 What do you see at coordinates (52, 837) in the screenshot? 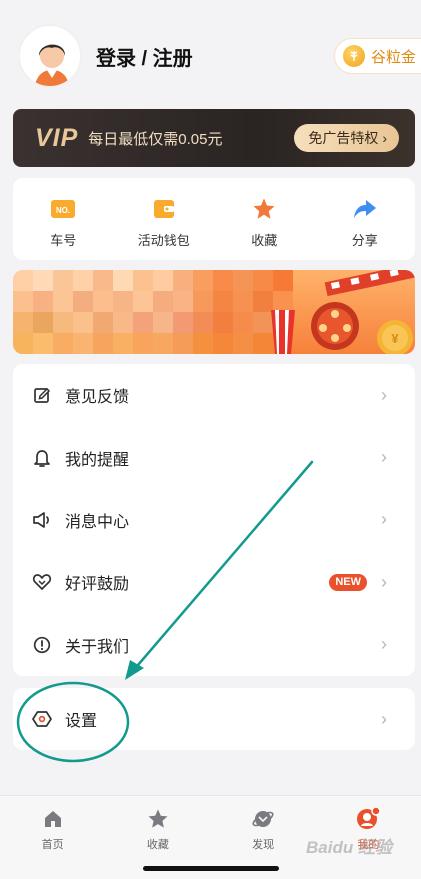
I see `tab-home: 首页` at bounding box center [52, 837].